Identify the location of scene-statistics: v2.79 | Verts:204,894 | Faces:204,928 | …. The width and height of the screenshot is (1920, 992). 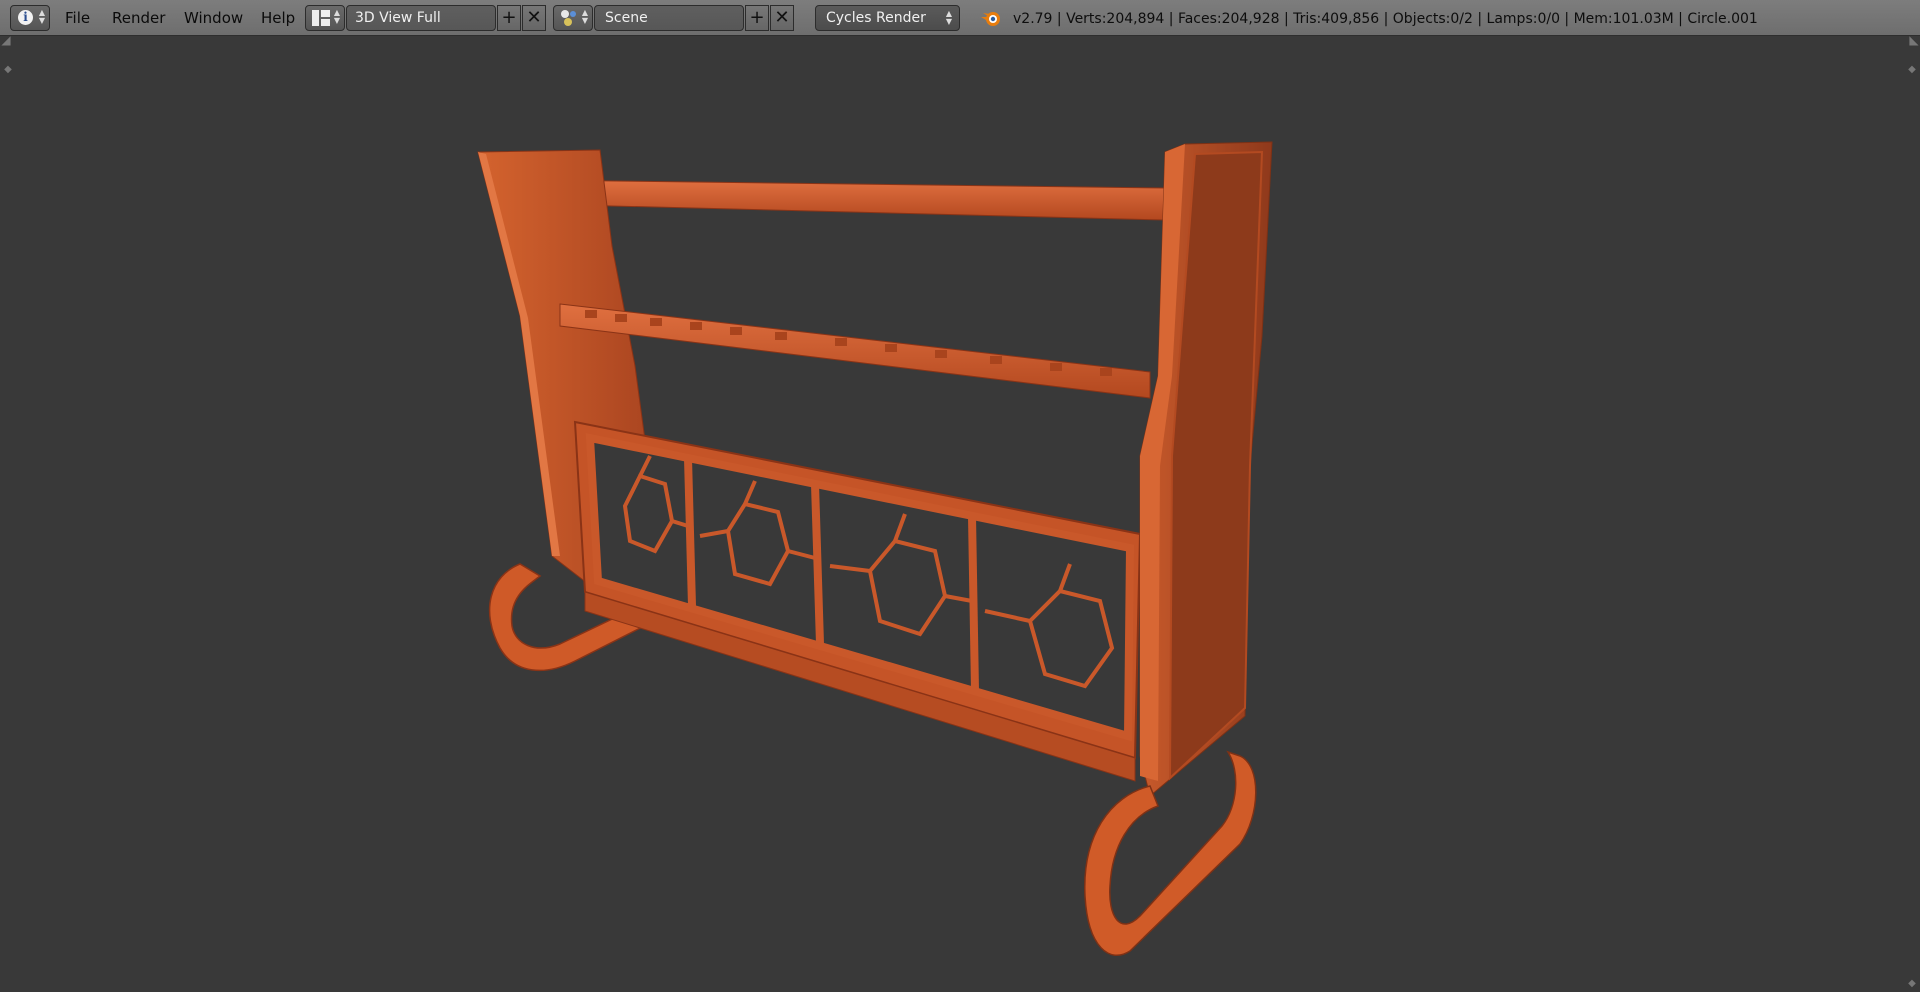
(1385, 19).